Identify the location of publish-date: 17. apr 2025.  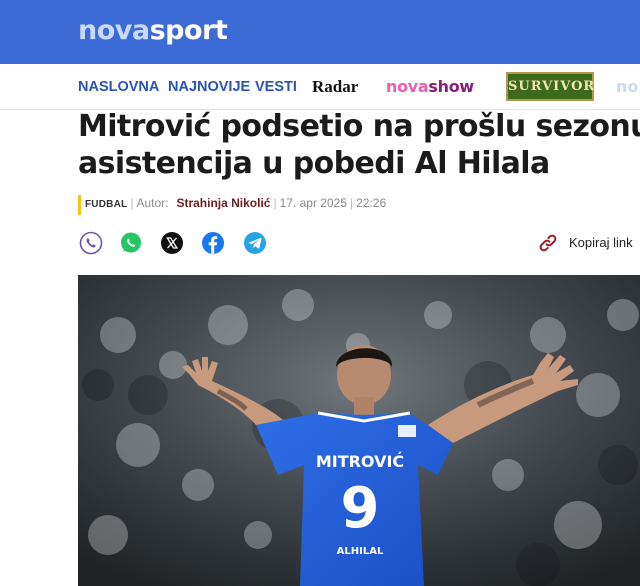
(313, 203).